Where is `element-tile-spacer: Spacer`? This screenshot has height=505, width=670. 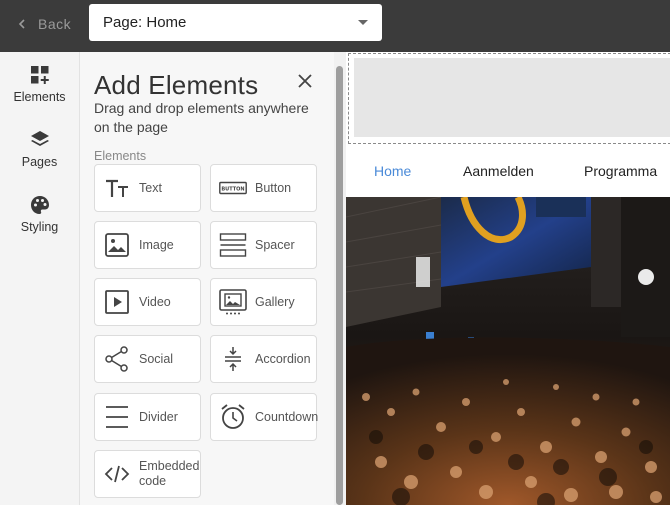 element-tile-spacer: Spacer is located at coordinates (263, 245).